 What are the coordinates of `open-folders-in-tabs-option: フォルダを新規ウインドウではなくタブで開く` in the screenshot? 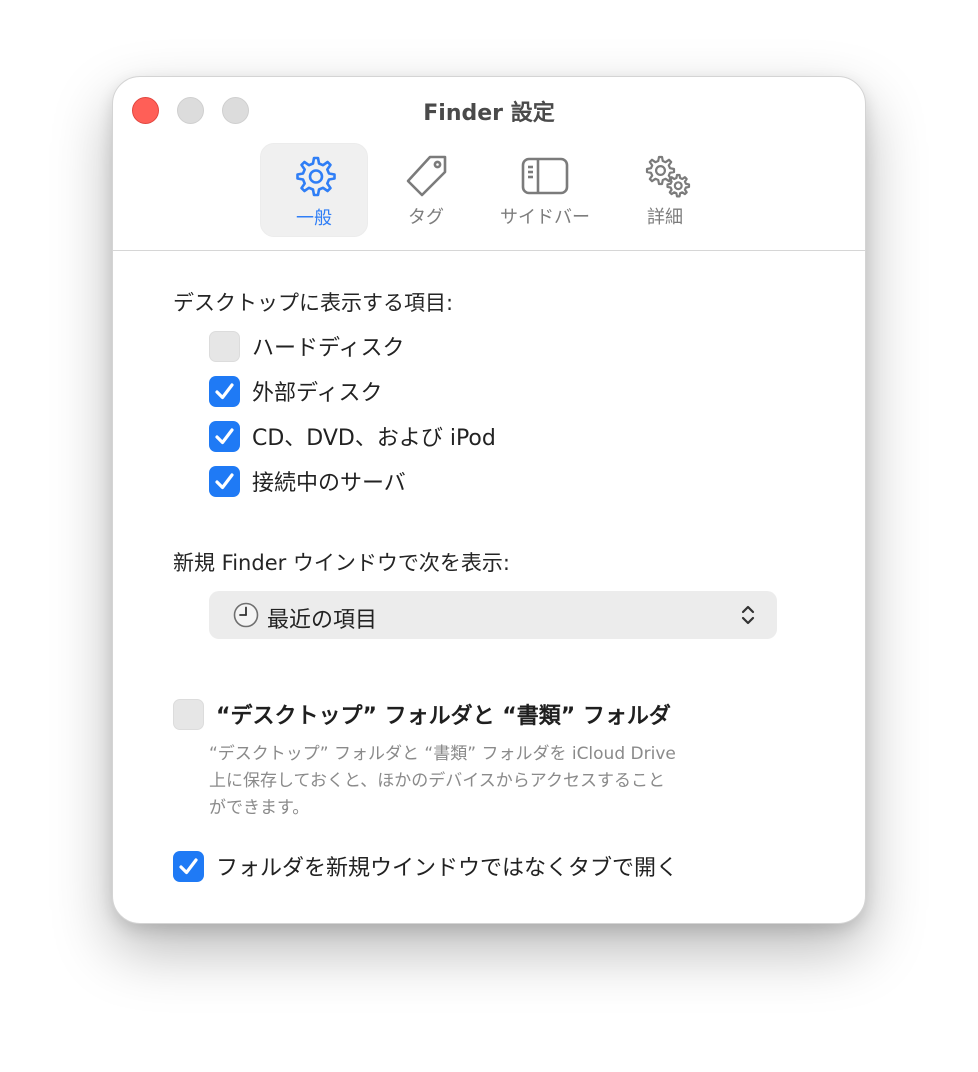 It's located at (425, 866).